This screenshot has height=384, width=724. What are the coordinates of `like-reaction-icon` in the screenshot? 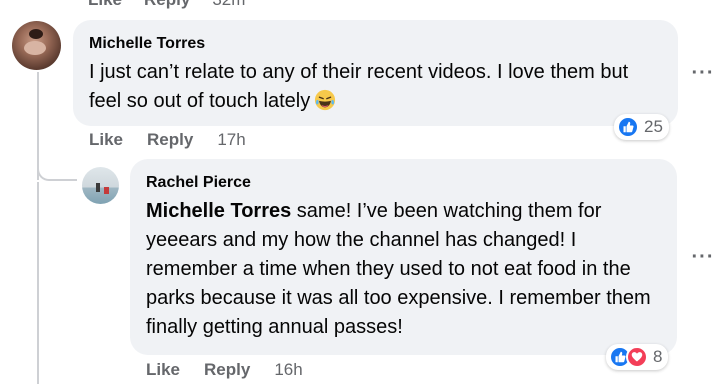 It's located at (628, 127).